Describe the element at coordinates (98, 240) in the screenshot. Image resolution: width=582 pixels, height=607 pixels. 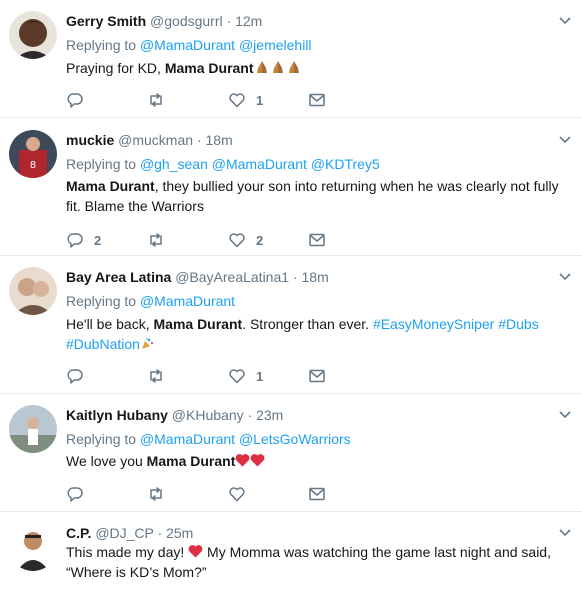
I see `reply-count: 2` at that location.